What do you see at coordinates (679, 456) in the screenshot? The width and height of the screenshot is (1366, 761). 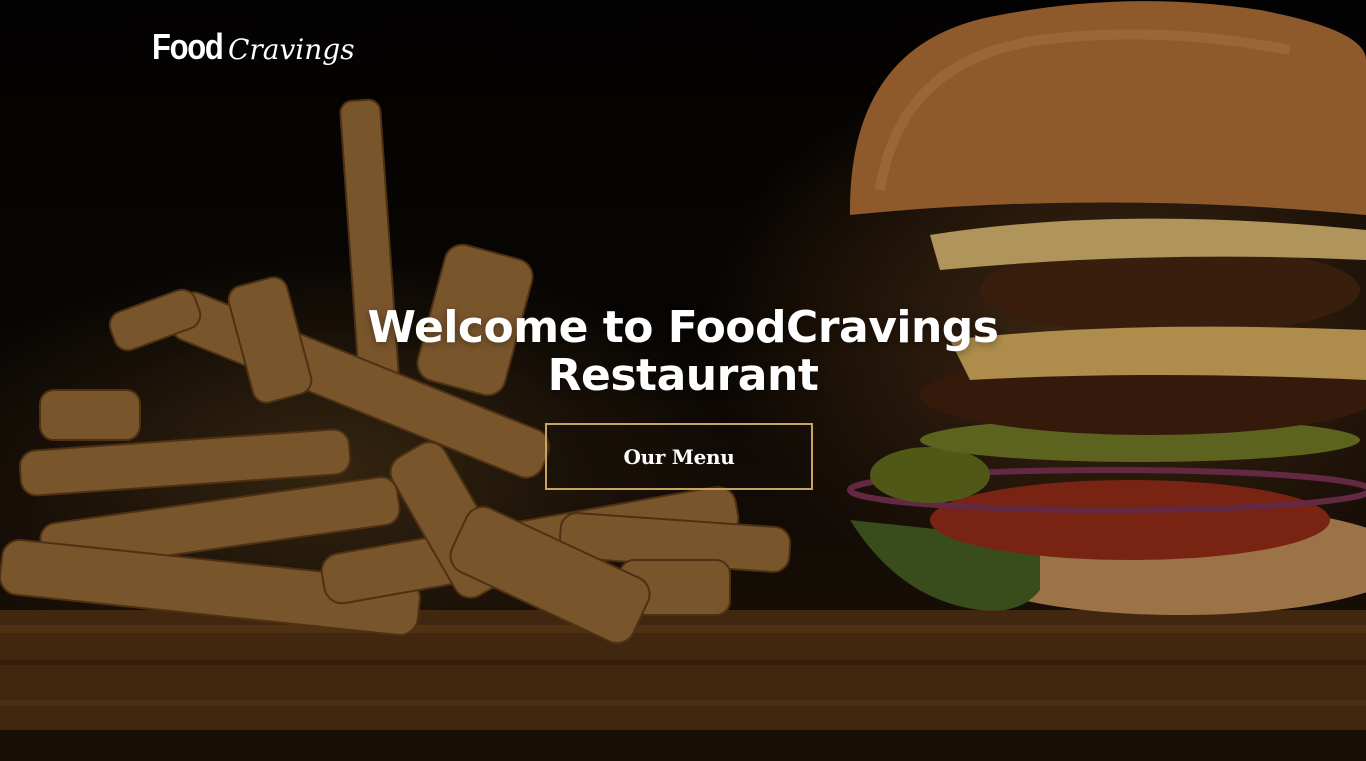 I see `our-menu-button: Our Menu` at bounding box center [679, 456].